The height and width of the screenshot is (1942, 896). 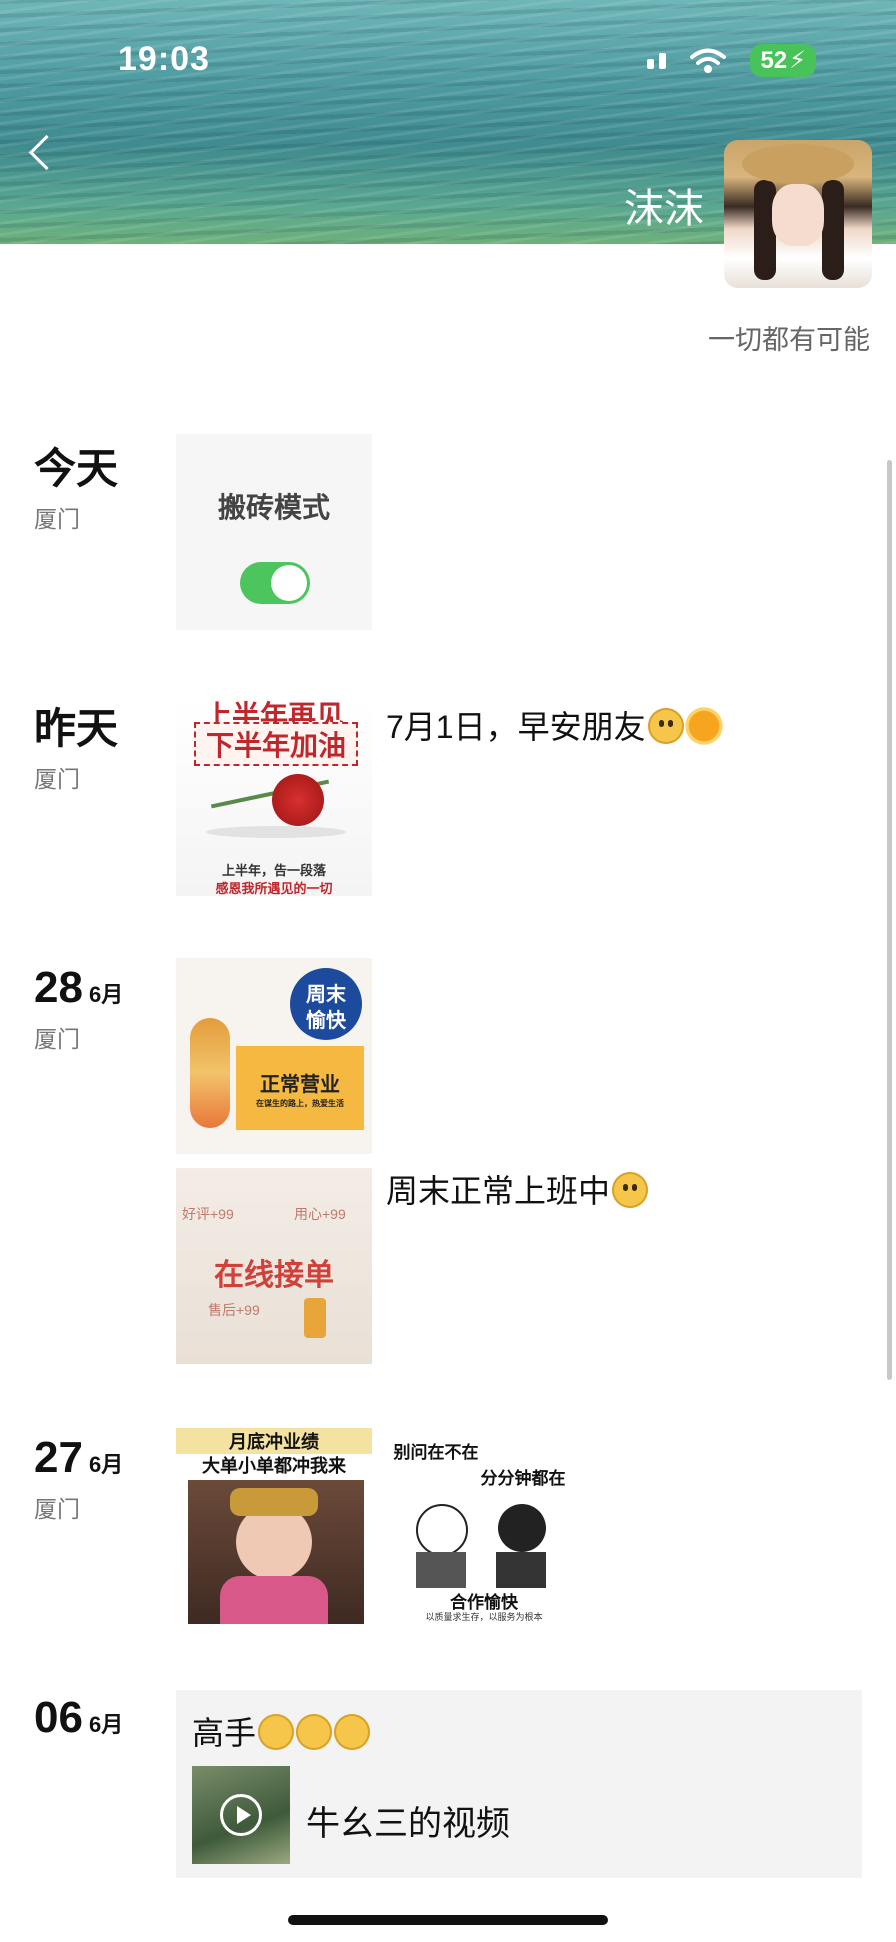 What do you see at coordinates (774, 60) in the screenshot?
I see `battery-level: 52` at bounding box center [774, 60].